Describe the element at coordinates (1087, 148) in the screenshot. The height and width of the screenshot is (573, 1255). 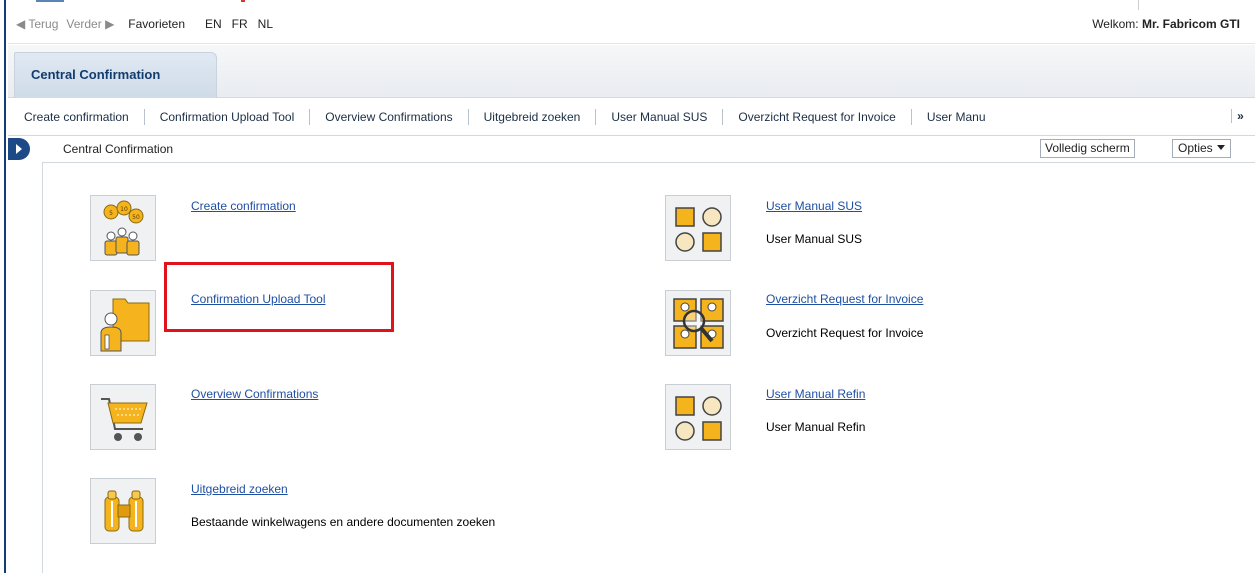
I see `fullscreen-button: Volledig scherm` at that location.